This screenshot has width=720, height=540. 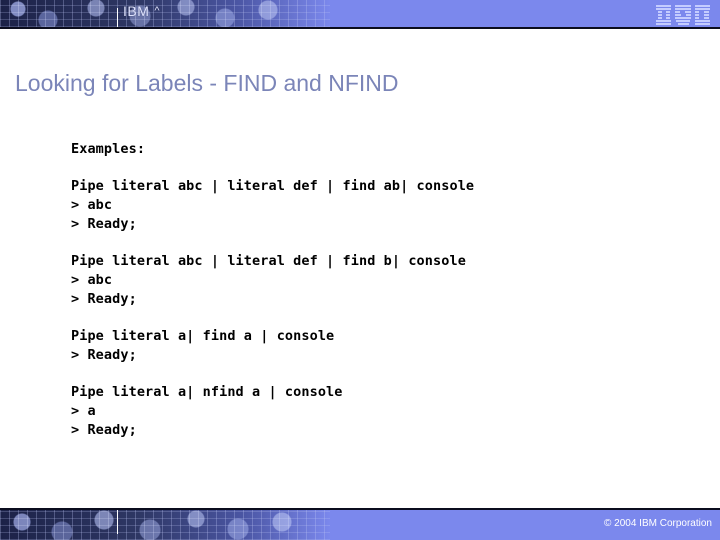 What do you see at coordinates (165, 13) in the screenshot?
I see `header-decorative-pattern` at bounding box center [165, 13].